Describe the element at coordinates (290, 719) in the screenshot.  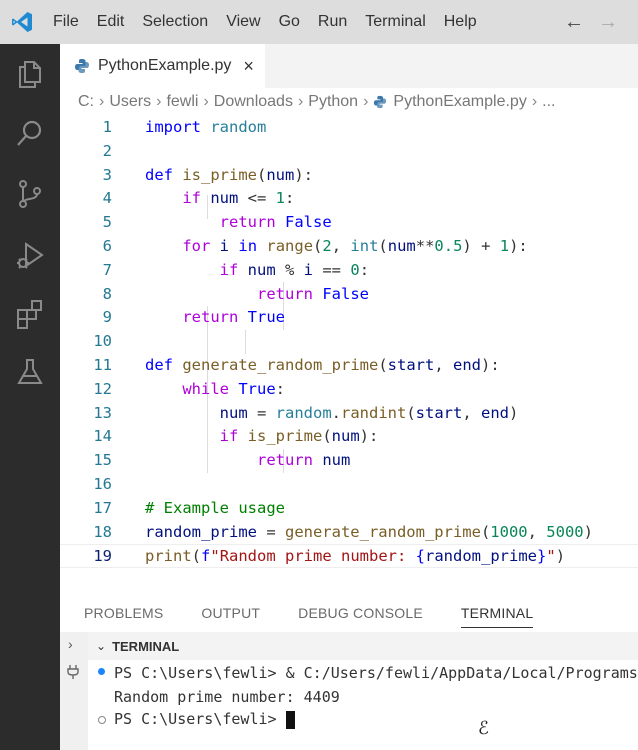
I see `terminal-cursor` at that location.